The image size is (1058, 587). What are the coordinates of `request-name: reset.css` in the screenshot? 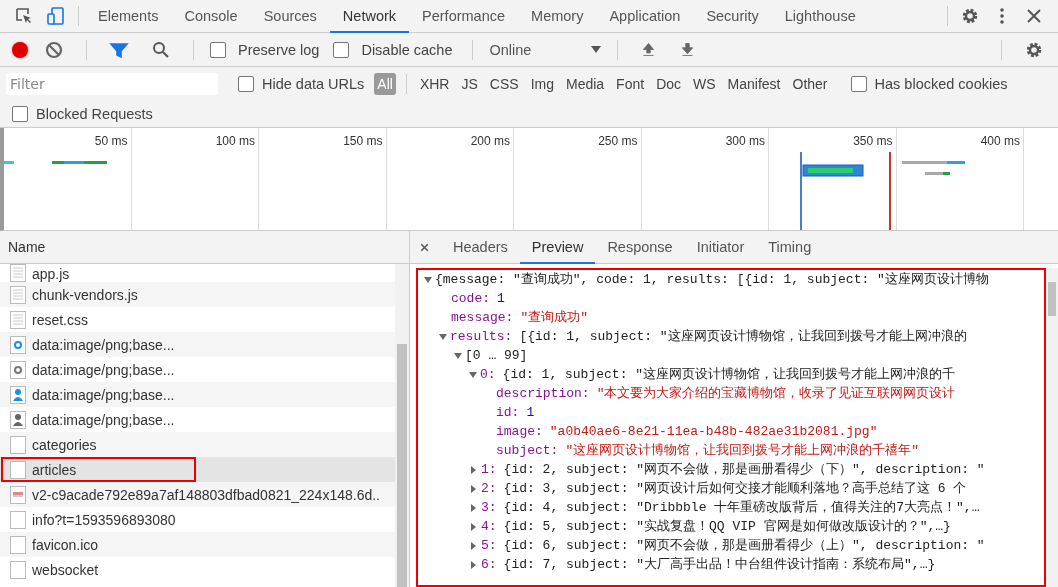 It's located at (60, 319).